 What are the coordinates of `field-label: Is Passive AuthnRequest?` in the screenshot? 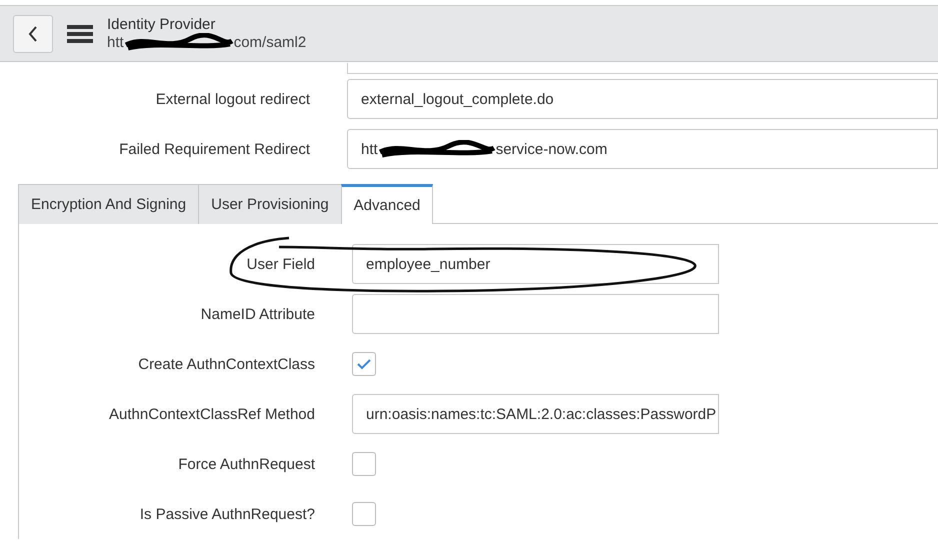 It's located at (226, 514).